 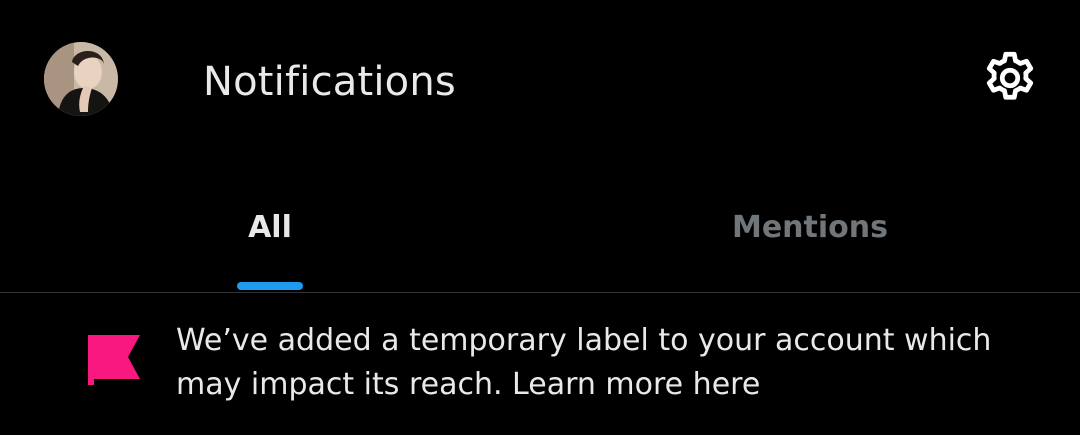 What do you see at coordinates (270, 286) in the screenshot?
I see `active-tab-indicator` at bounding box center [270, 286].